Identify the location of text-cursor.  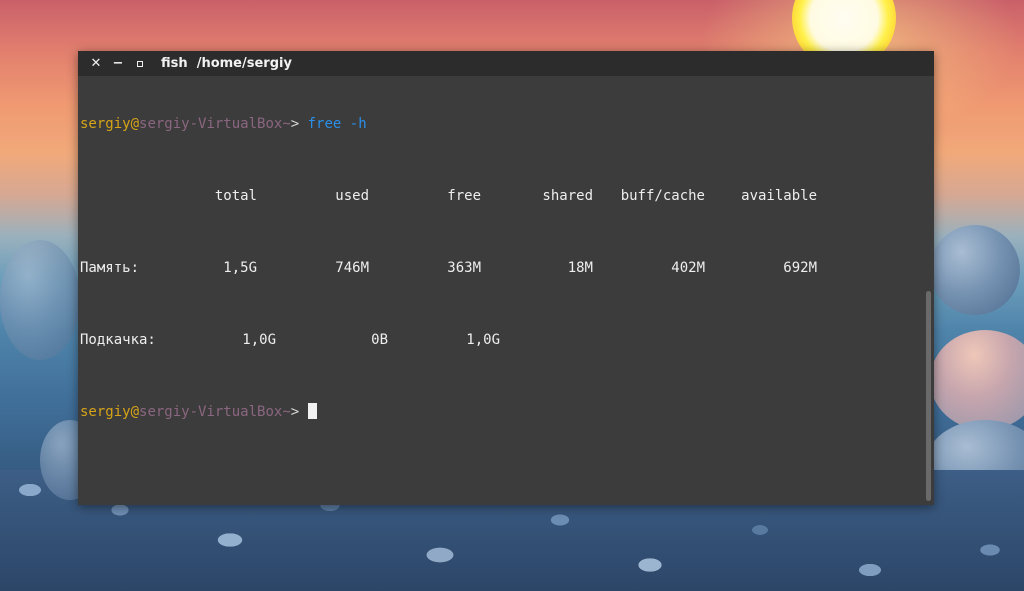
(312, 411).